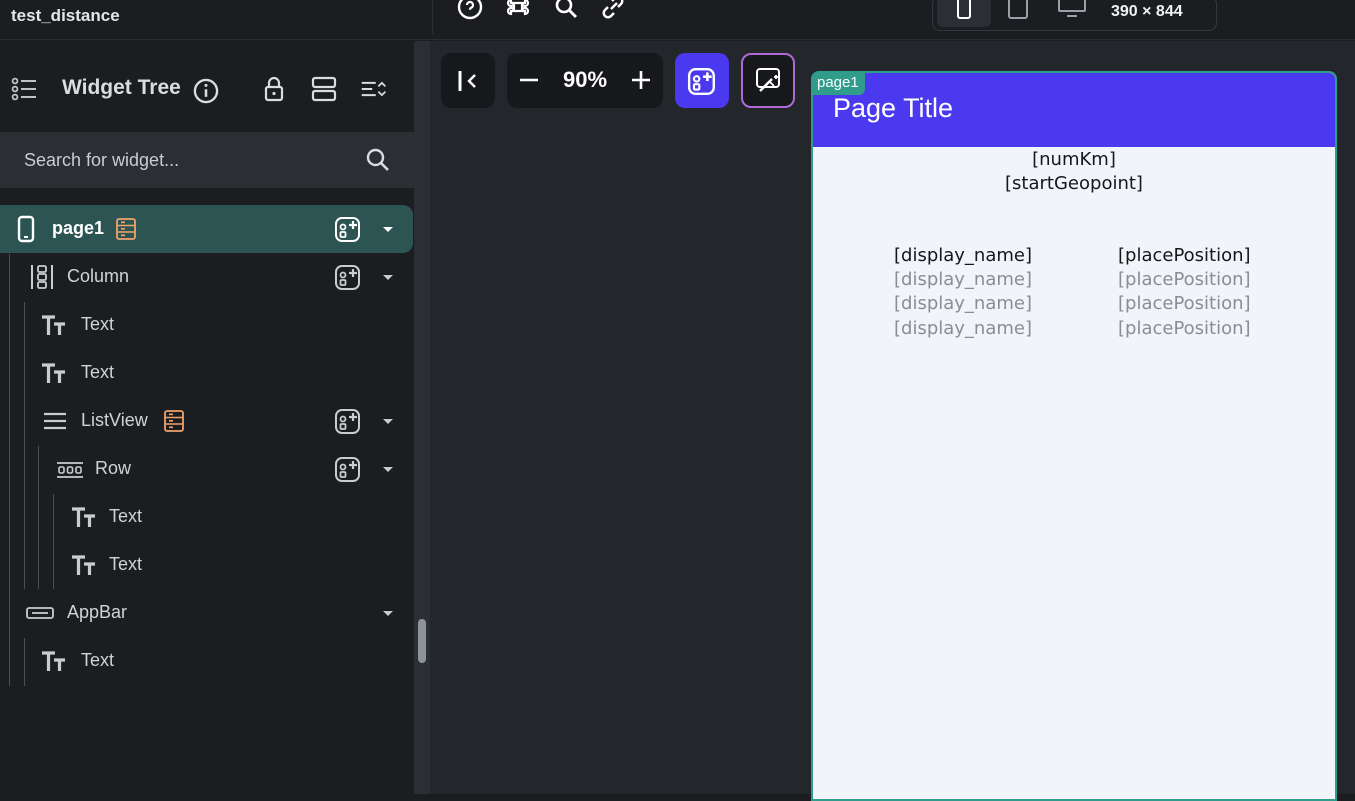 The height and width of the screenshot is (801, 1355). Describe the element at coordinates (677, 20) in the screenshot. I see `top-bar: test_distance 390 × 844` at that location.